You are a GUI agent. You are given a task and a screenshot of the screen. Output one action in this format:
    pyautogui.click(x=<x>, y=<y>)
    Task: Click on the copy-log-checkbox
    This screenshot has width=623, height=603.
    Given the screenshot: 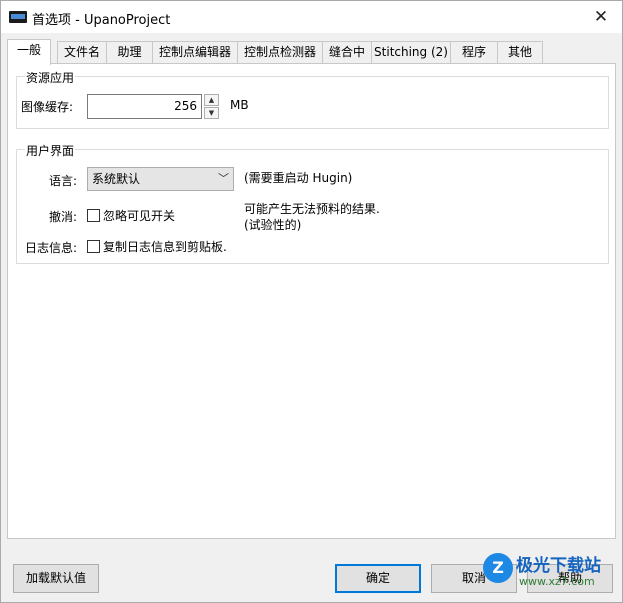 What is the action you would take?
    pyautogui.click(x=93, y=246)
    